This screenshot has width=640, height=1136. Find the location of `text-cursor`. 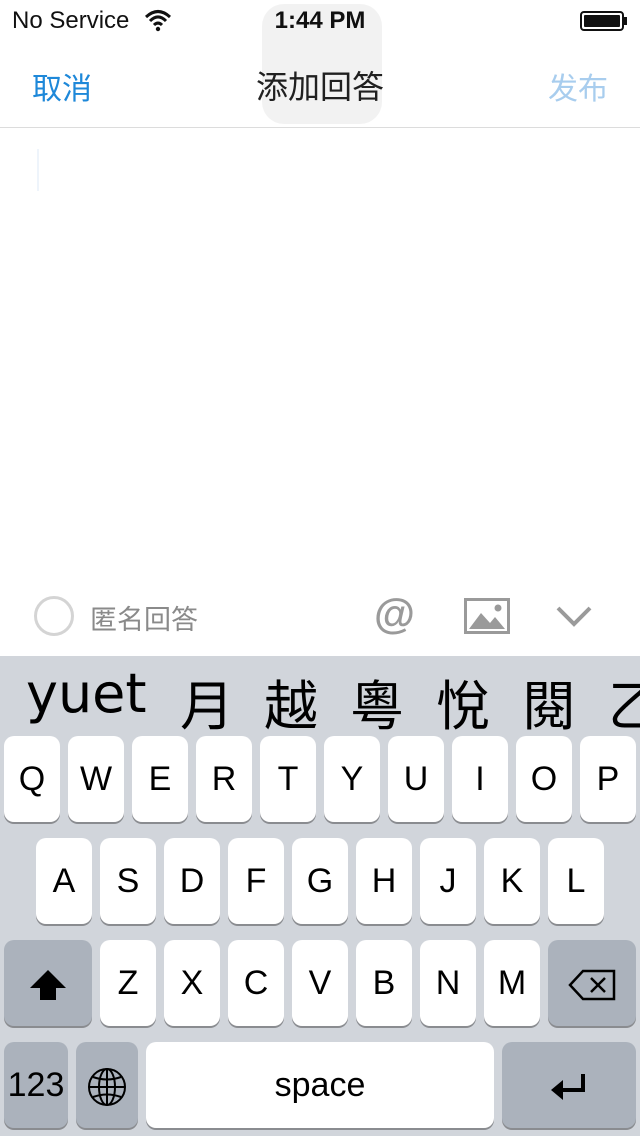

text-cursor is located at coordinates (38, 170).